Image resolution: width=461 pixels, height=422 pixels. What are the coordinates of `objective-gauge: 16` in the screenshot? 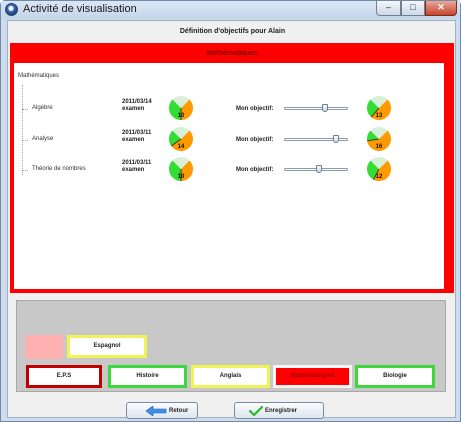 It's located at (379, 138).